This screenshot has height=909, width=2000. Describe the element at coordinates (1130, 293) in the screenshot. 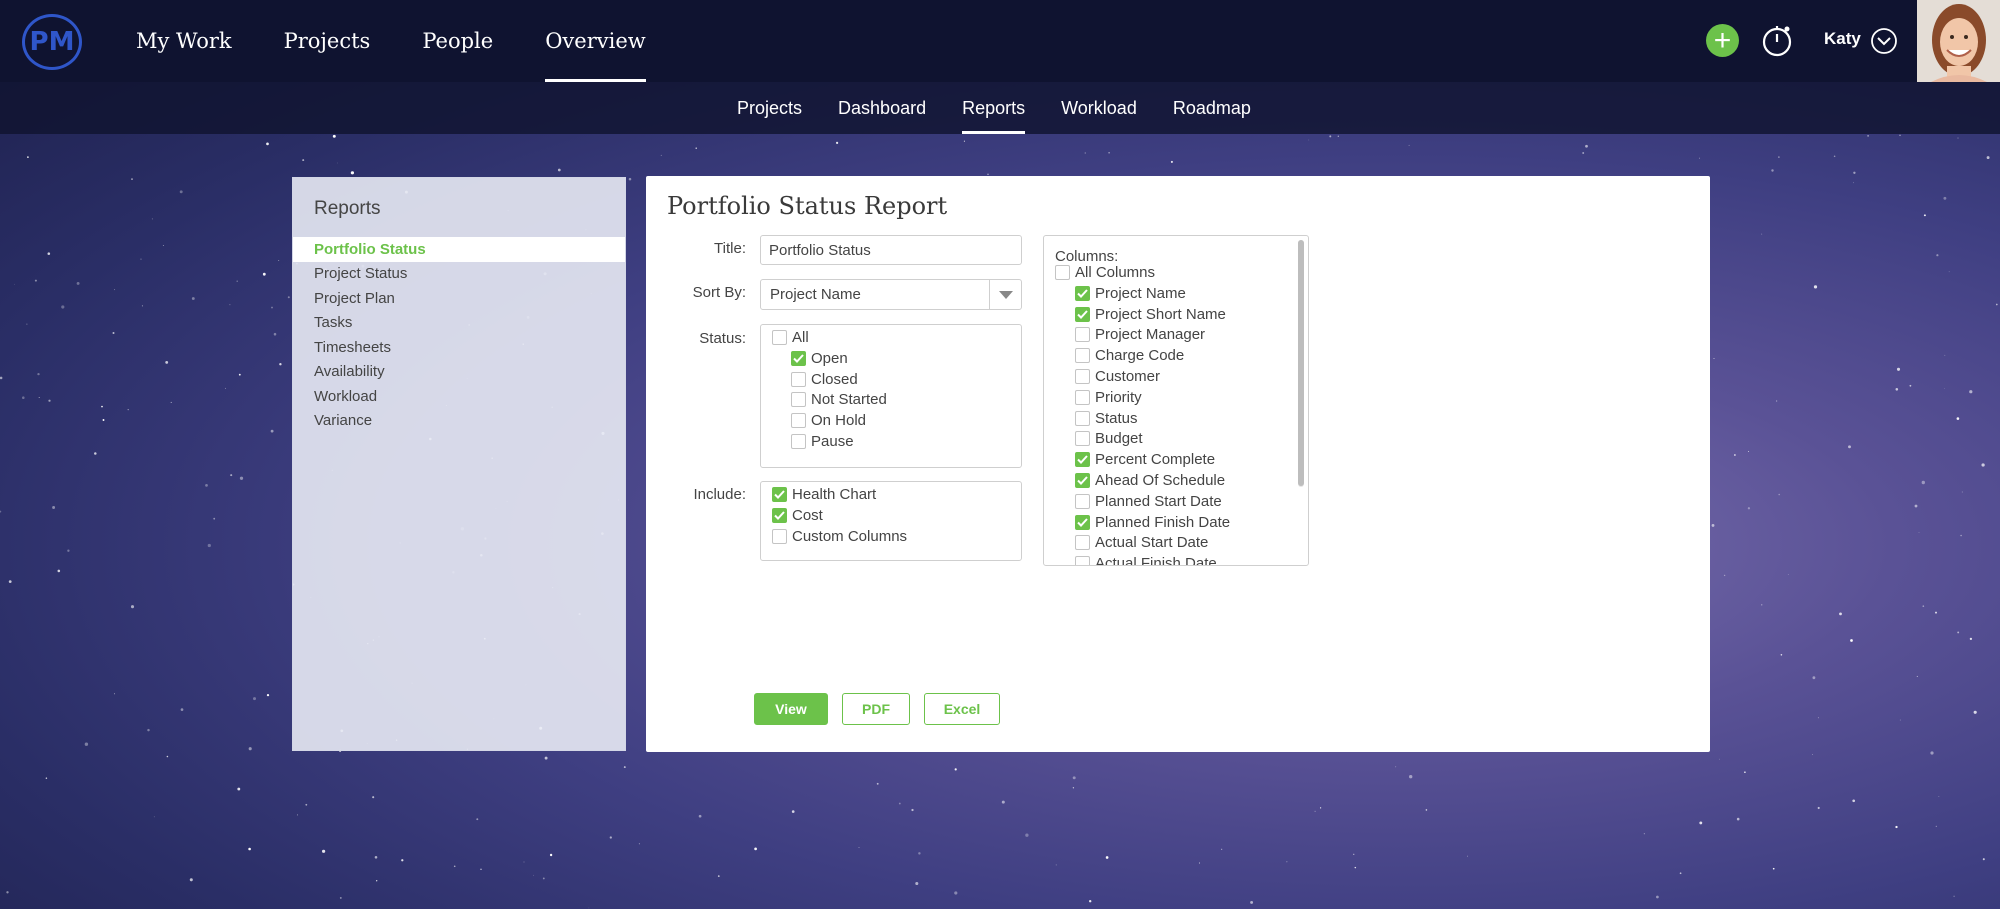

I see `column-option-project-name: Project Name` at that location.